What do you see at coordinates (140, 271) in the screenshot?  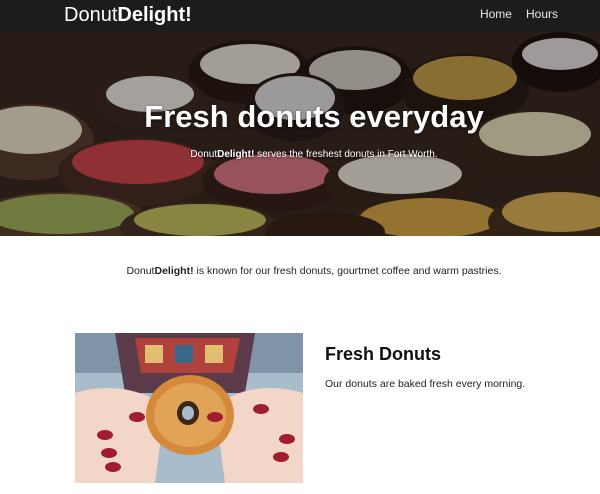 I see `intro-brand-prefix: Donut` at bounding box center [140, 271].